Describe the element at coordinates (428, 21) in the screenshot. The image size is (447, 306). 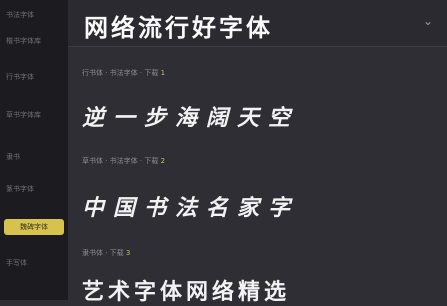
I see `chevron-down-icon: ⌄` at that location.